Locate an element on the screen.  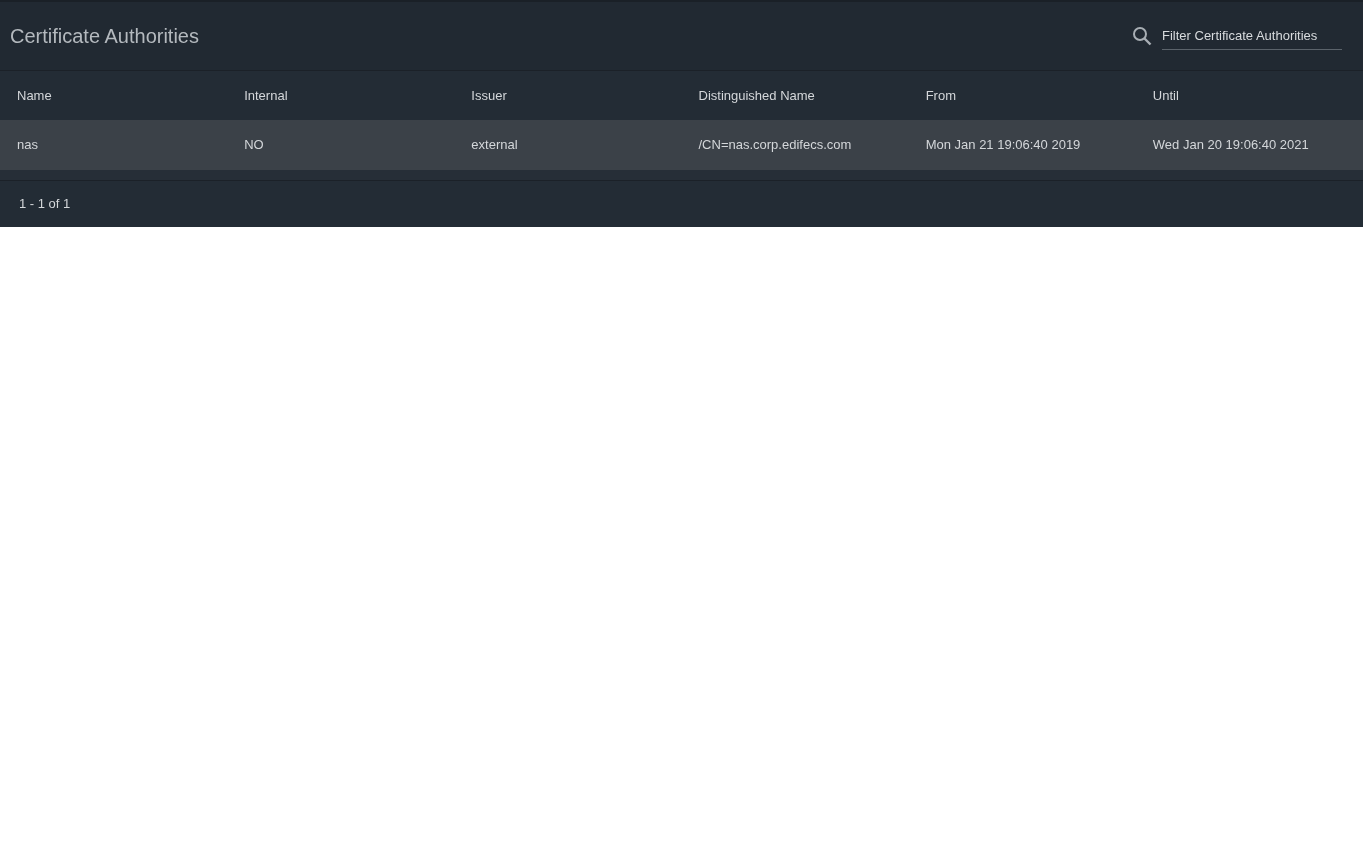
filter-field: Filter Certificate Authorities is located at coordinates (1252, 36).